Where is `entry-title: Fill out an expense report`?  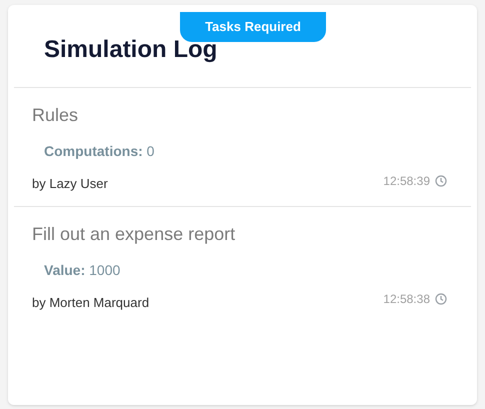
entry-title: Fill out an expense report is located at coordinates (134, 234).